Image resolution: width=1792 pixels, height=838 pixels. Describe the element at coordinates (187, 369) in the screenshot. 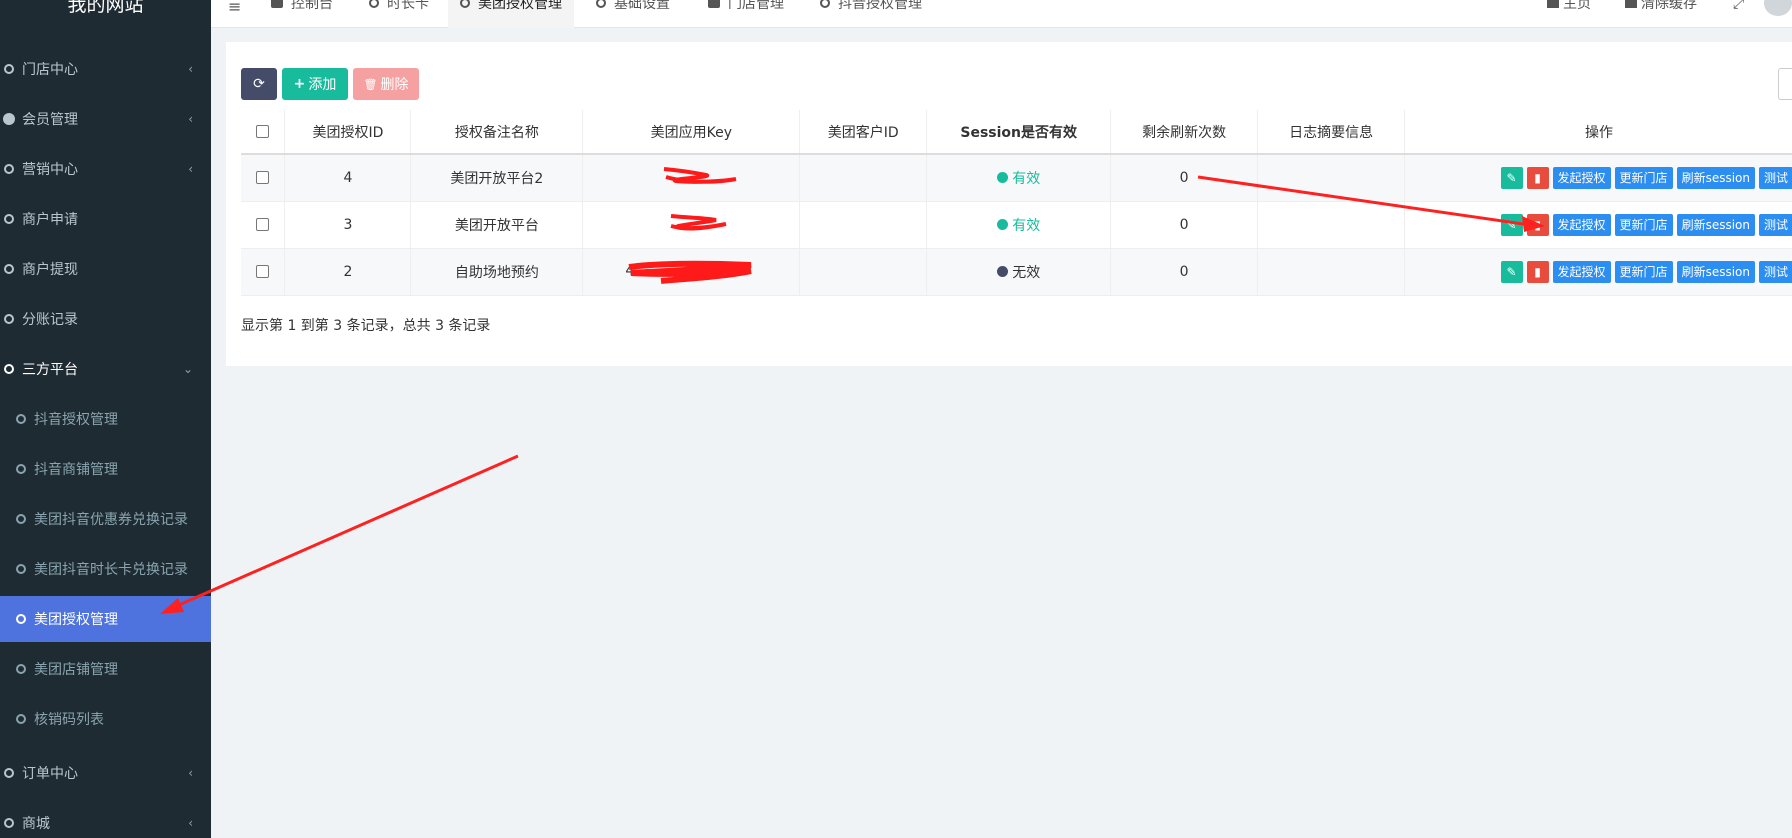

I see `chevron-down-icon: ⌄` at that location.